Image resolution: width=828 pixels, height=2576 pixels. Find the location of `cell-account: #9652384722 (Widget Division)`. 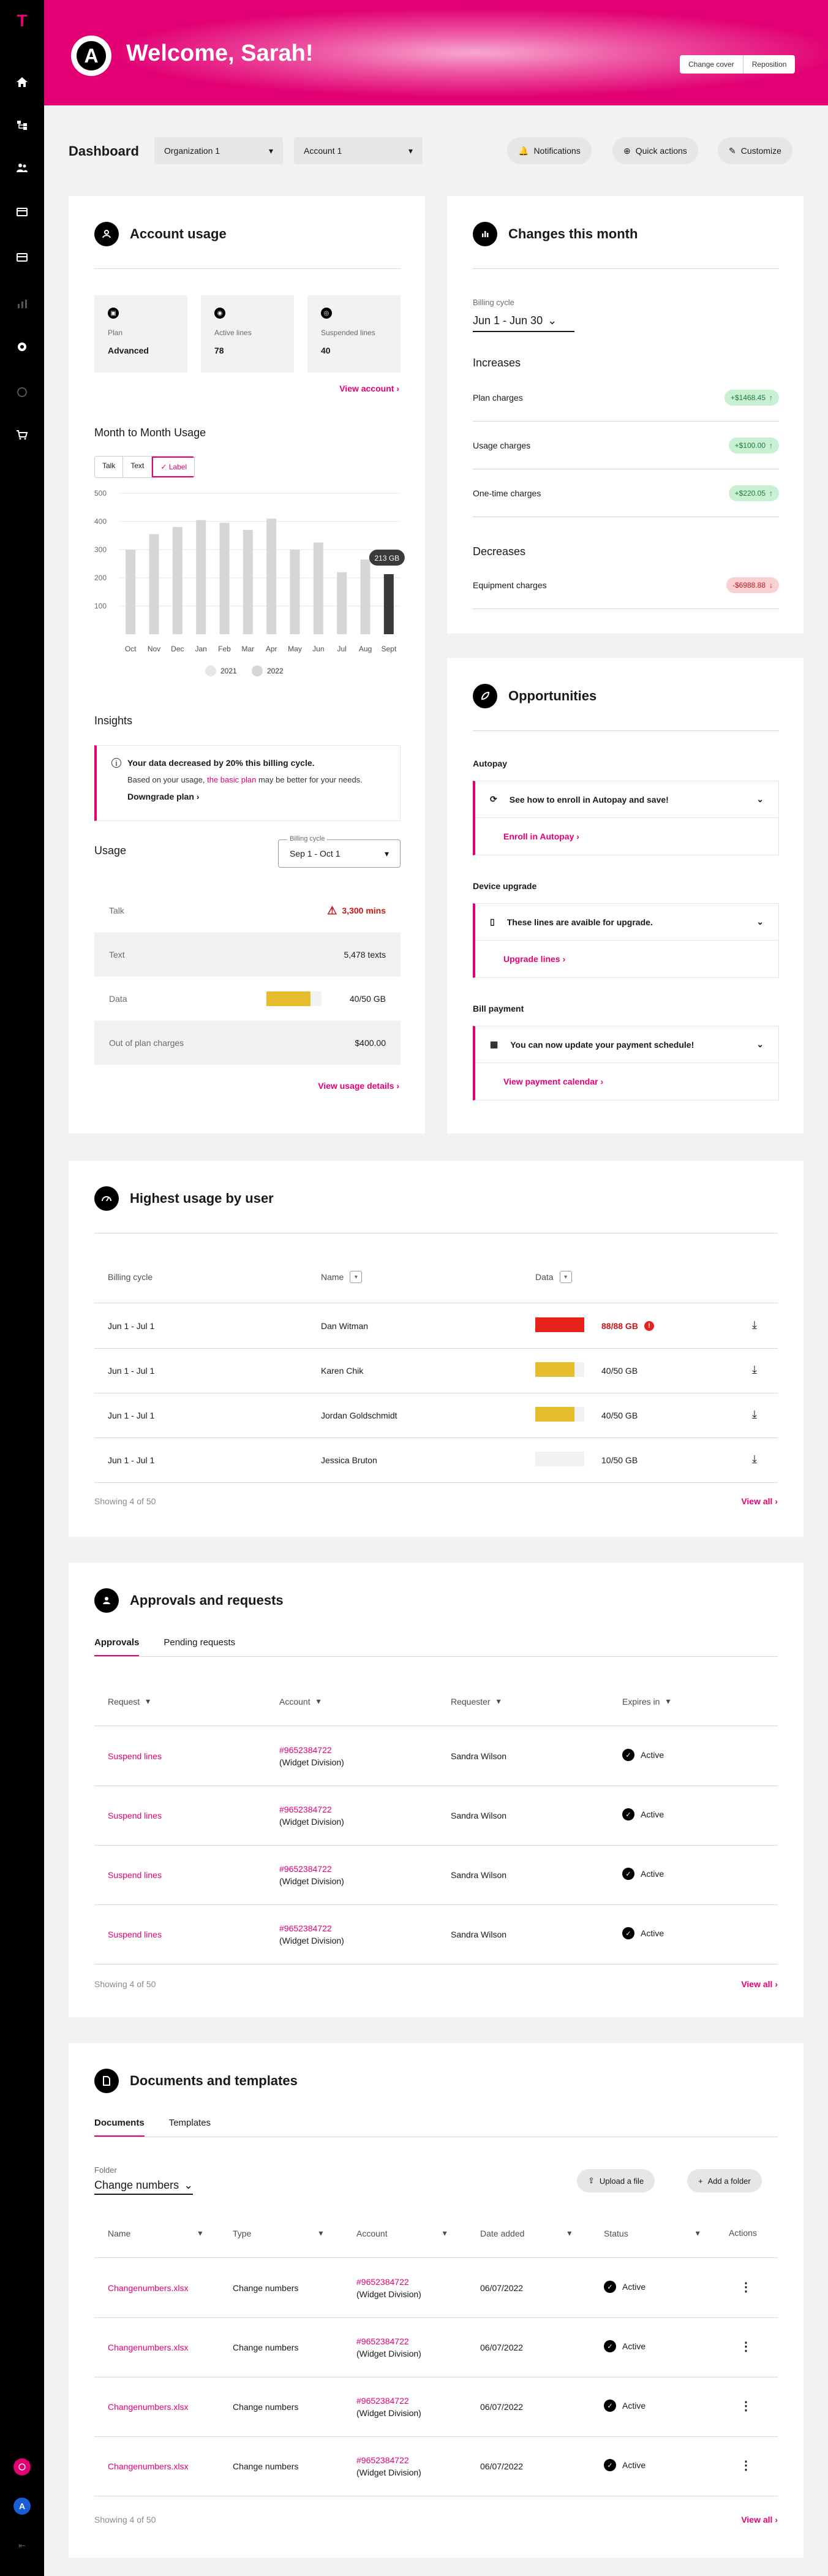

cell-account: #9652384722 (Widget Division) is located at coordinates (388, 2406).